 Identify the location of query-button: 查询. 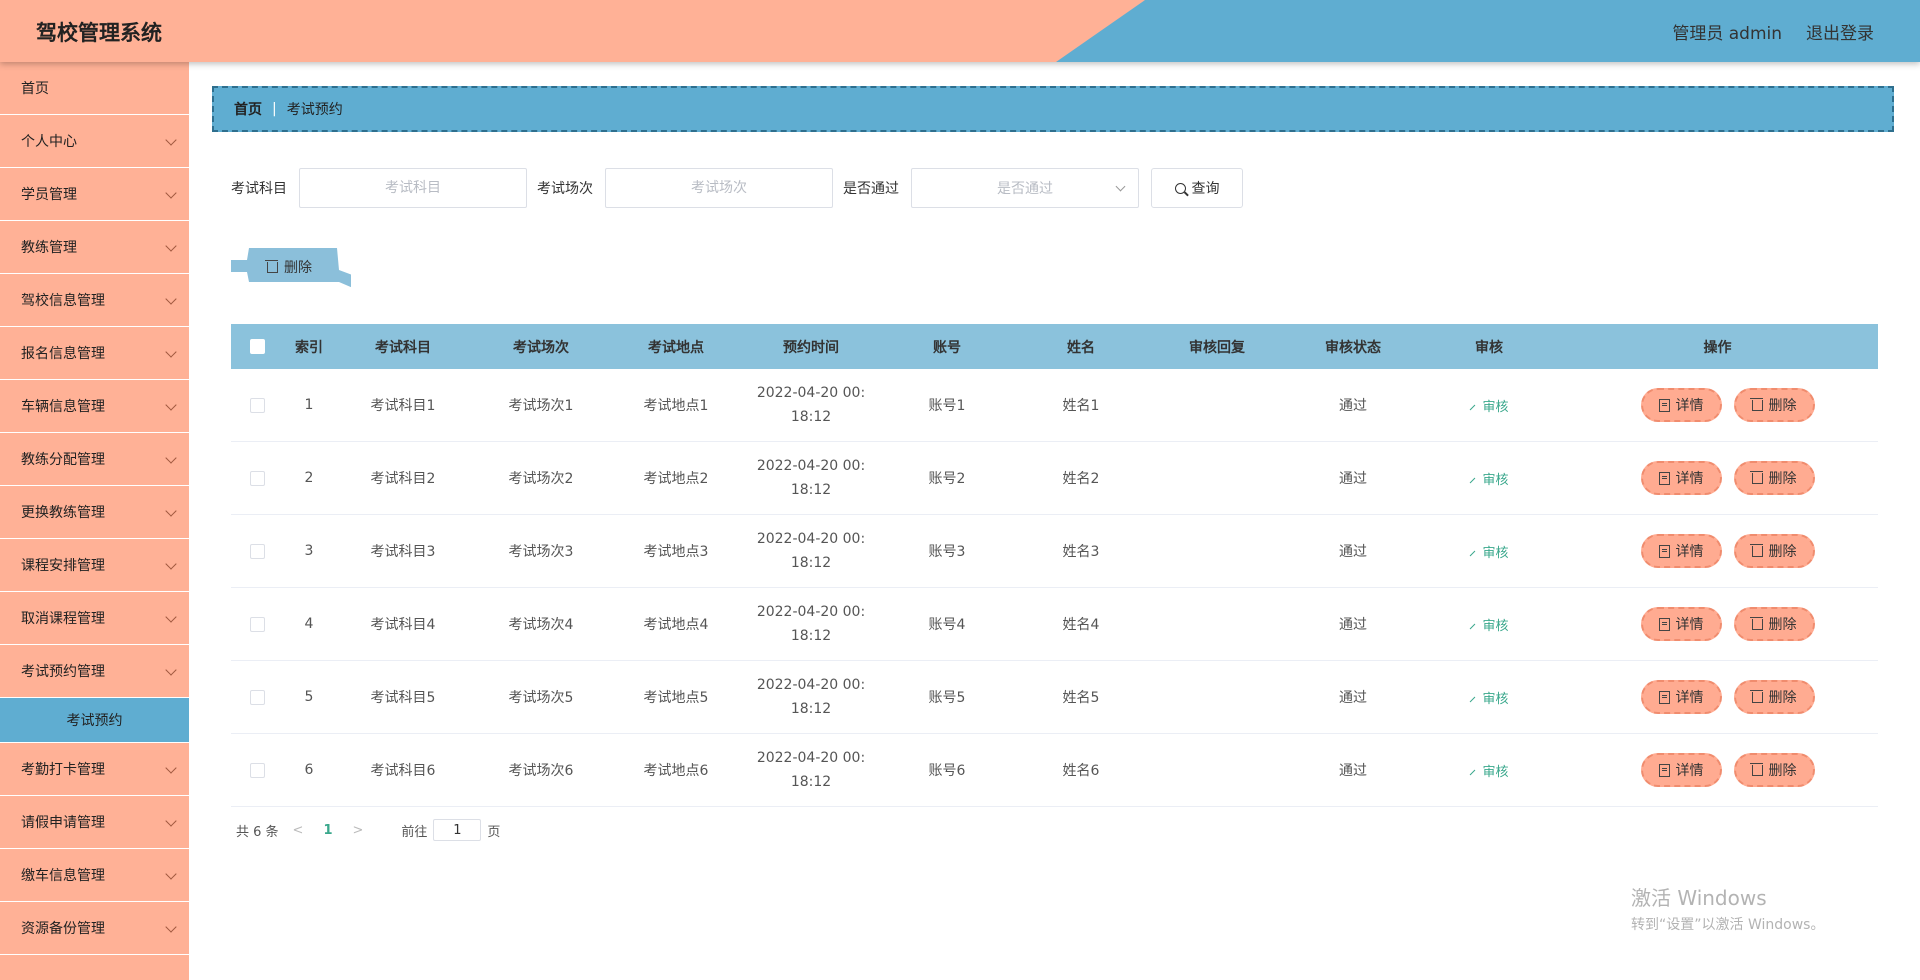
(1197, 188).